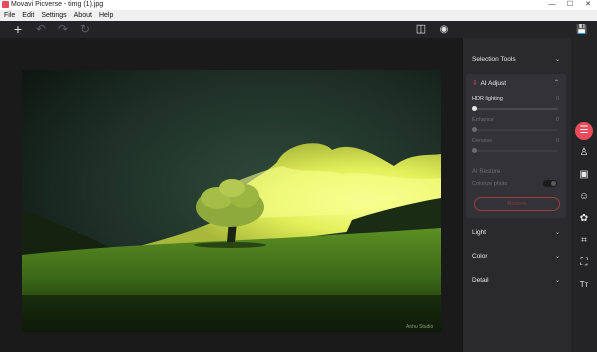  I want to click on save-icon: 💾, so click(582, 29).